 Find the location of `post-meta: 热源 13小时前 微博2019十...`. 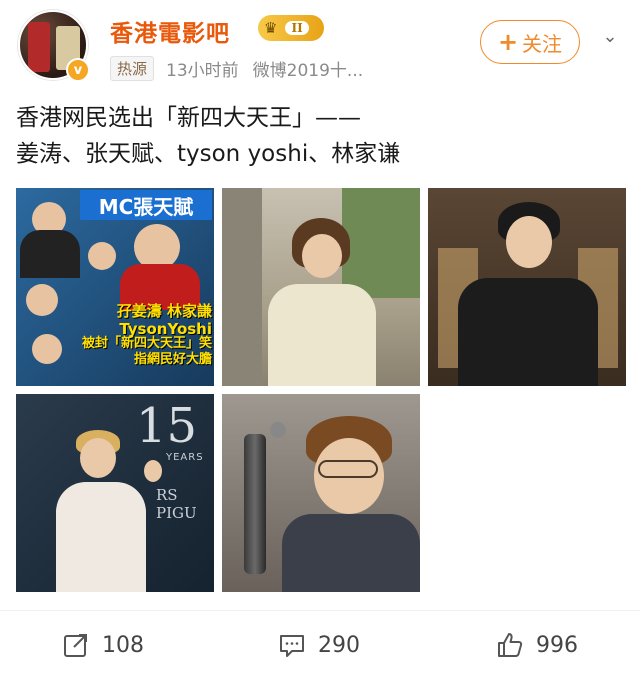

post-meta: 热源 13小时前 微博2019十... is located at coordinates (236, 68).